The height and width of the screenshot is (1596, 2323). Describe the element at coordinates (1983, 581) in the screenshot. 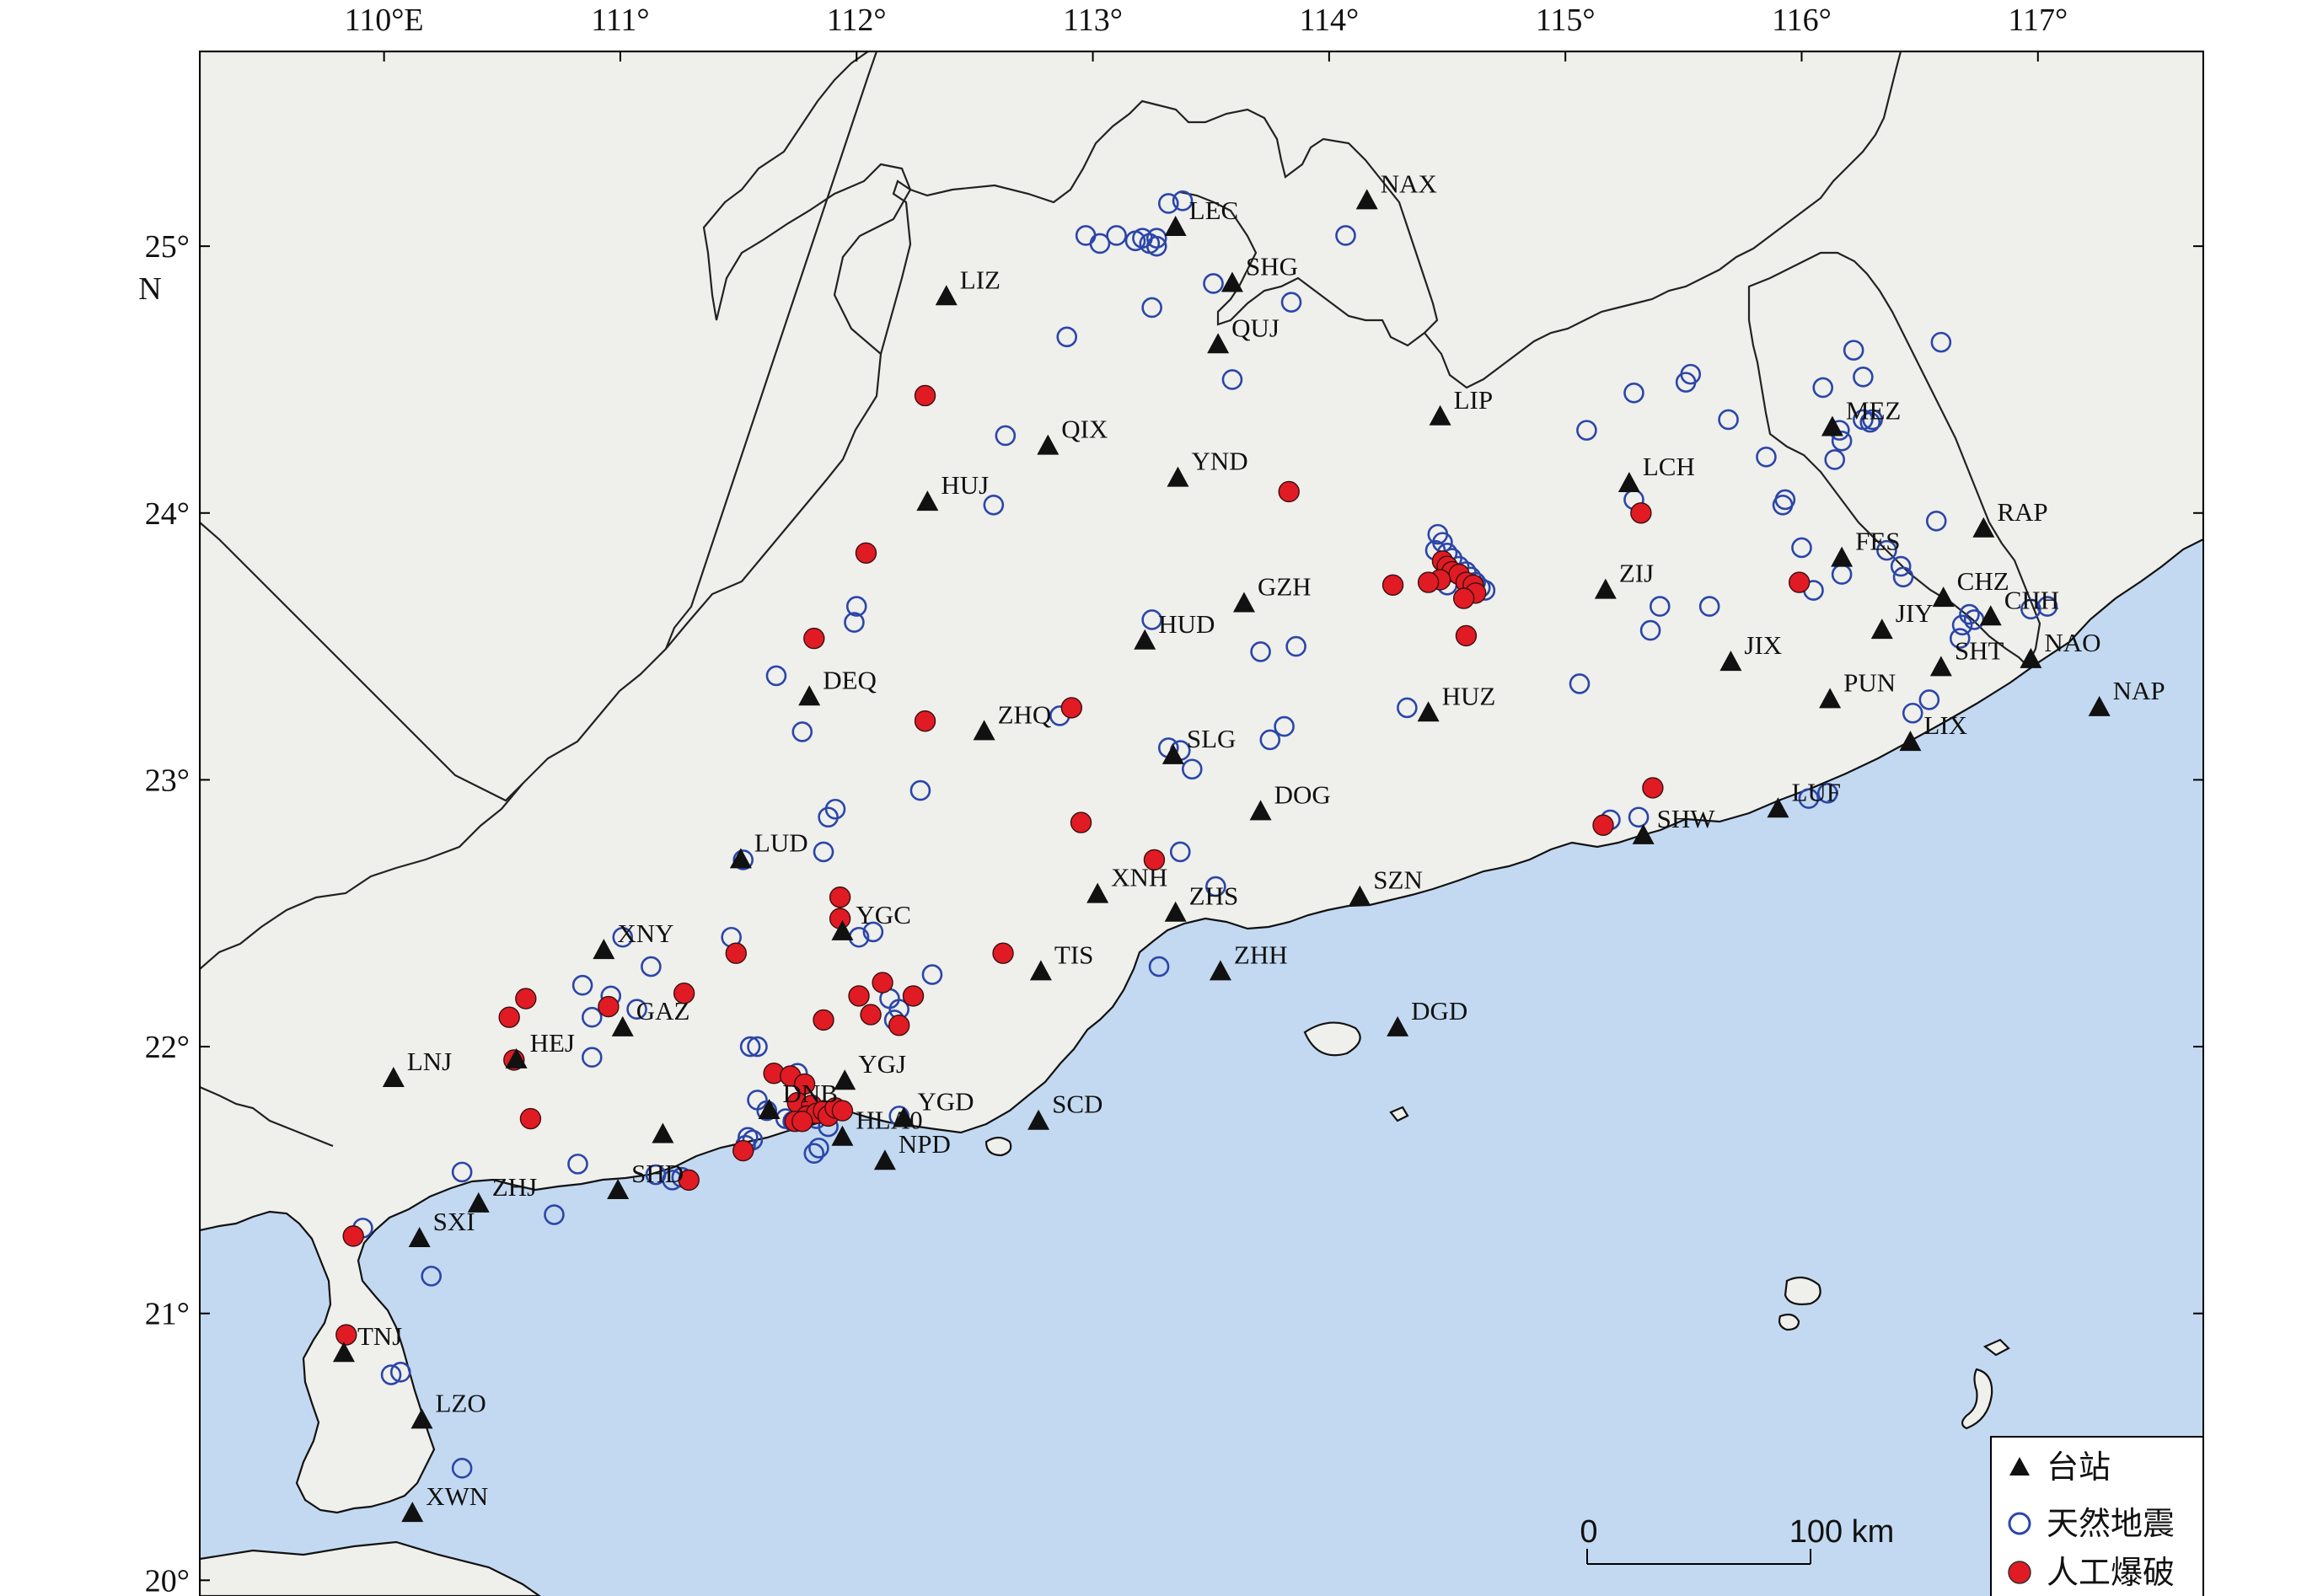

I see `station-label: CHZ` at that location.